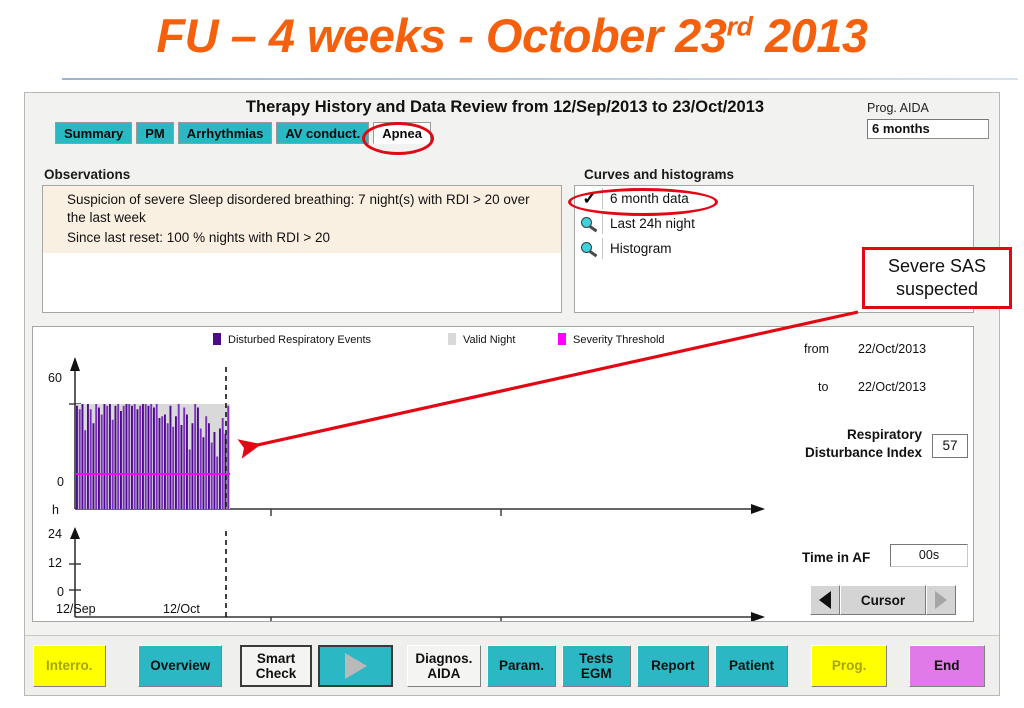  I want to click on legend-item-disturbed-respiratory-events: Disturbed Respiratory Events, so click(292, 339).